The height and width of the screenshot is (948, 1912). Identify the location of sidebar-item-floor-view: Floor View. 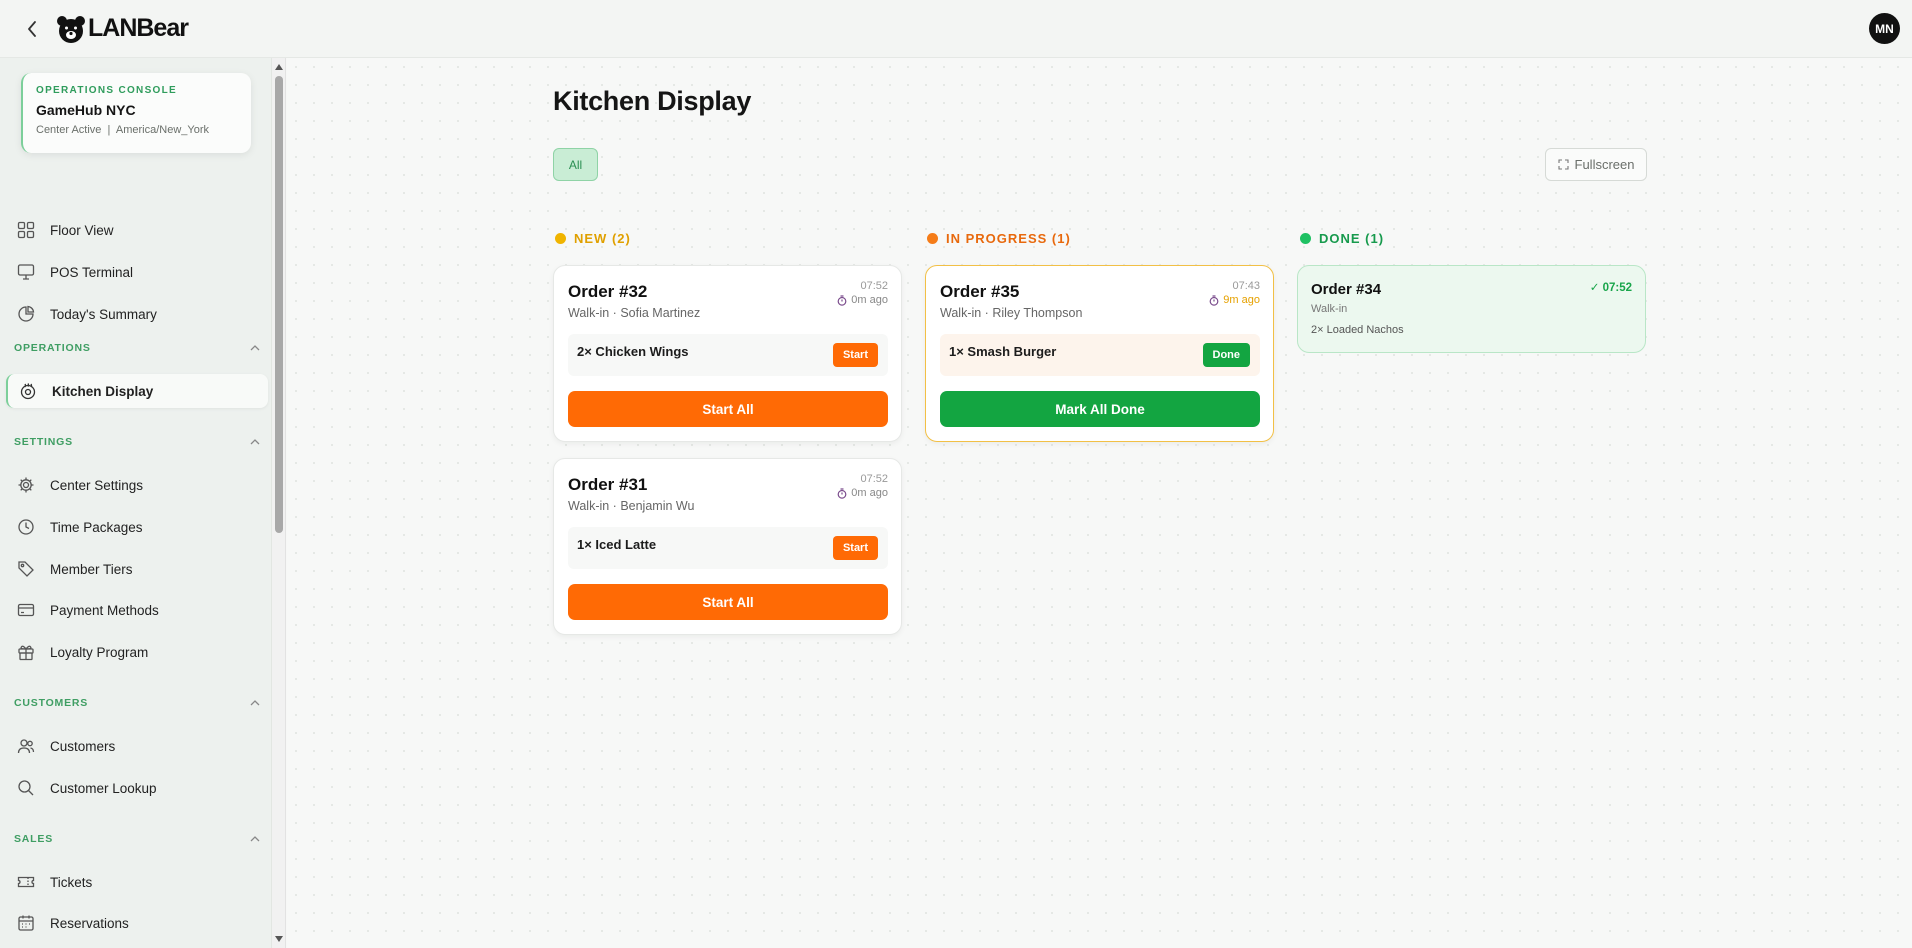
(142, 230).